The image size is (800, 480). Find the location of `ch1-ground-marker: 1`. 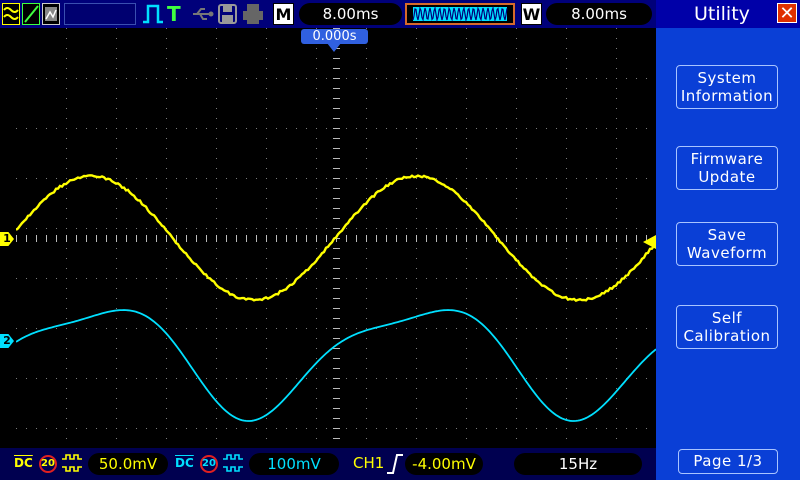

ch1-ground-marker: 1 is located at coordinates (7, 239).